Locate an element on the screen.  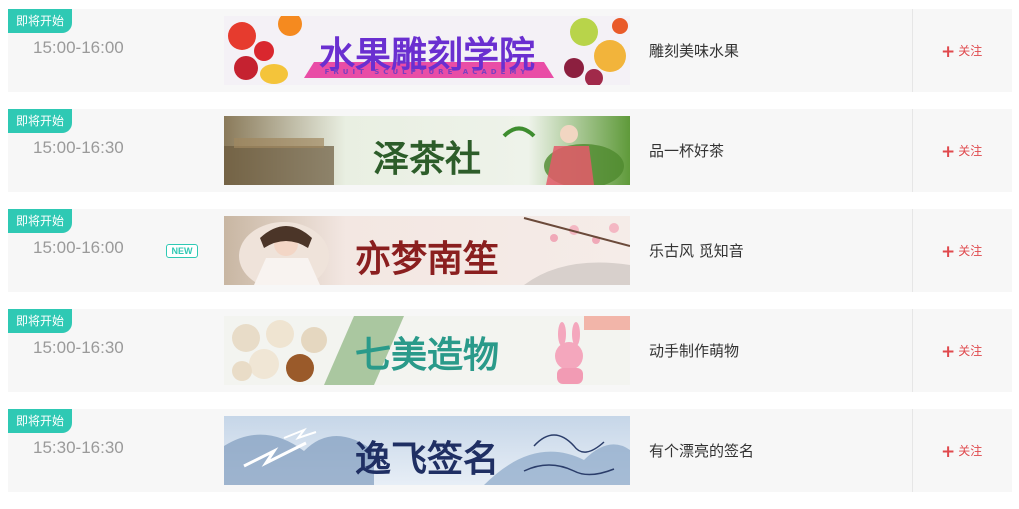
banner-title: 逸飞签名 is located at coordinates (426, 459).